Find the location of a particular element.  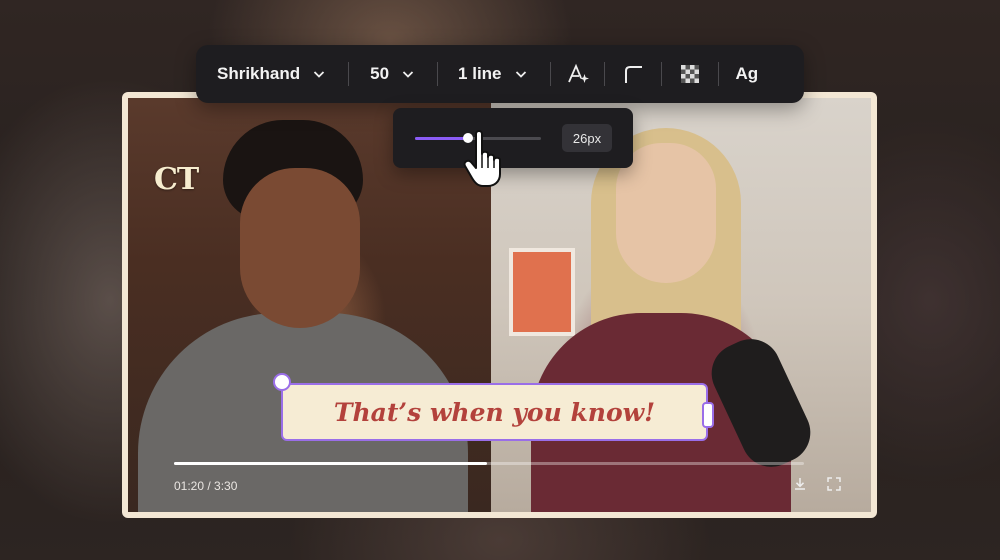

lines-select: 1 line is located at coordinates (493, 74).